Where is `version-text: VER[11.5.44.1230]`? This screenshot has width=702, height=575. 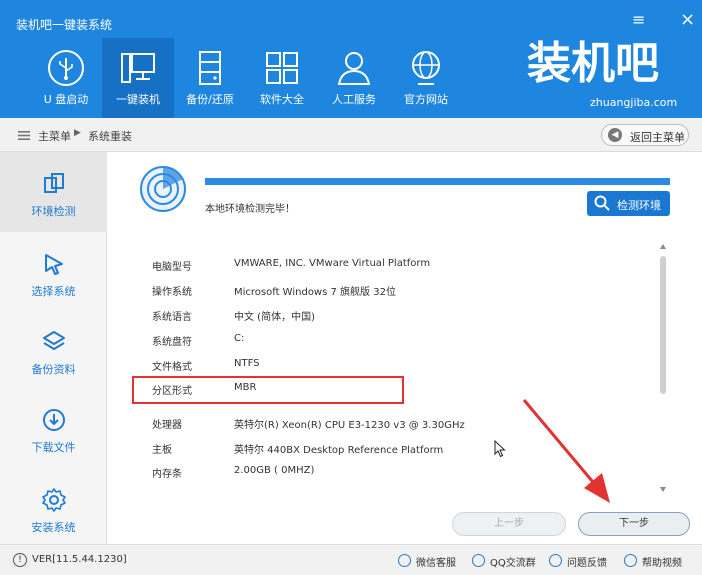 version-text: VER[11.5.44.1230] is located at coordinates (79, 559).